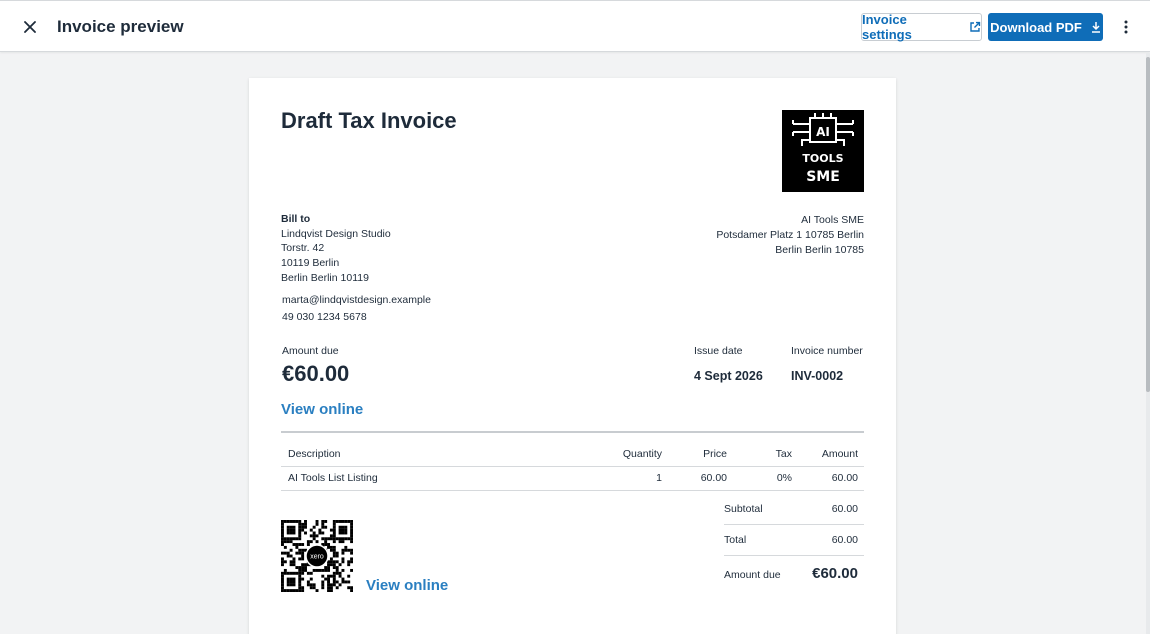  I want to click on invoice-number-value: INV-0002, so click(817, 376).